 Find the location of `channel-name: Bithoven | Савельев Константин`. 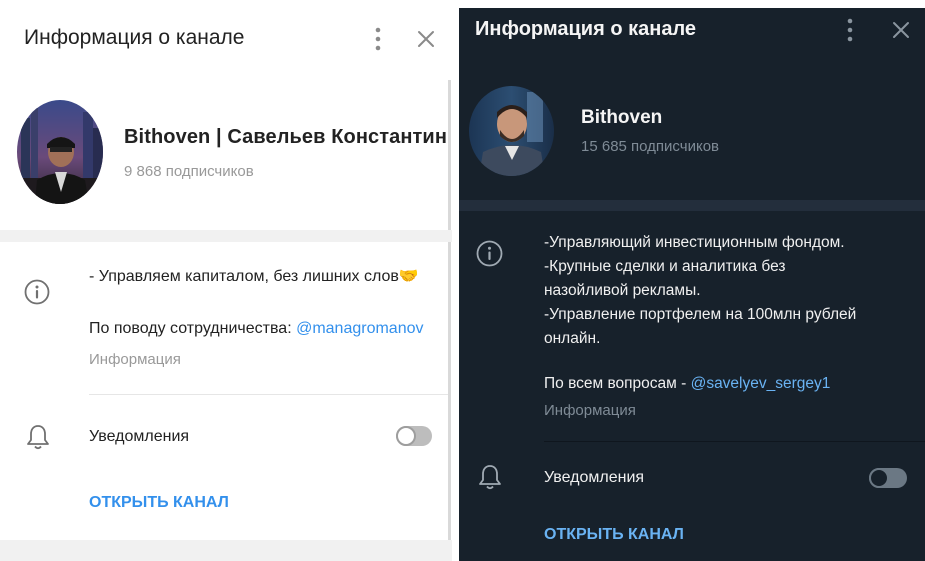

channel-name: Bithoven | Савельев Константин is located at coordinates (285, 137).